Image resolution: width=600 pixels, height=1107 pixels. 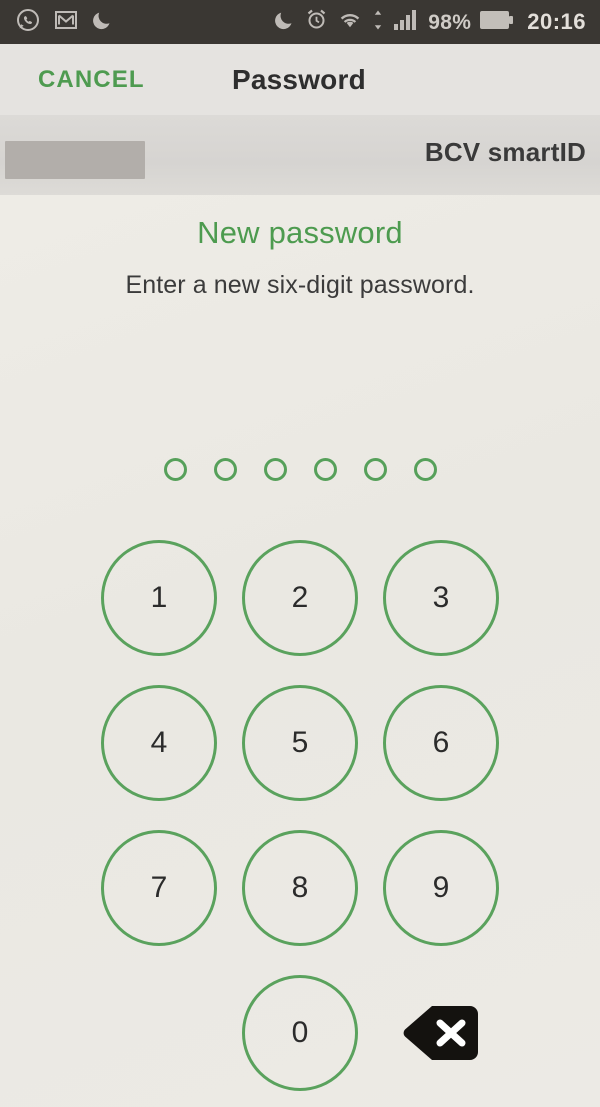 What do you see at coordinates (497, 22) in the screenshot?
I see `battery-icon` at bounding box center [497, 22].